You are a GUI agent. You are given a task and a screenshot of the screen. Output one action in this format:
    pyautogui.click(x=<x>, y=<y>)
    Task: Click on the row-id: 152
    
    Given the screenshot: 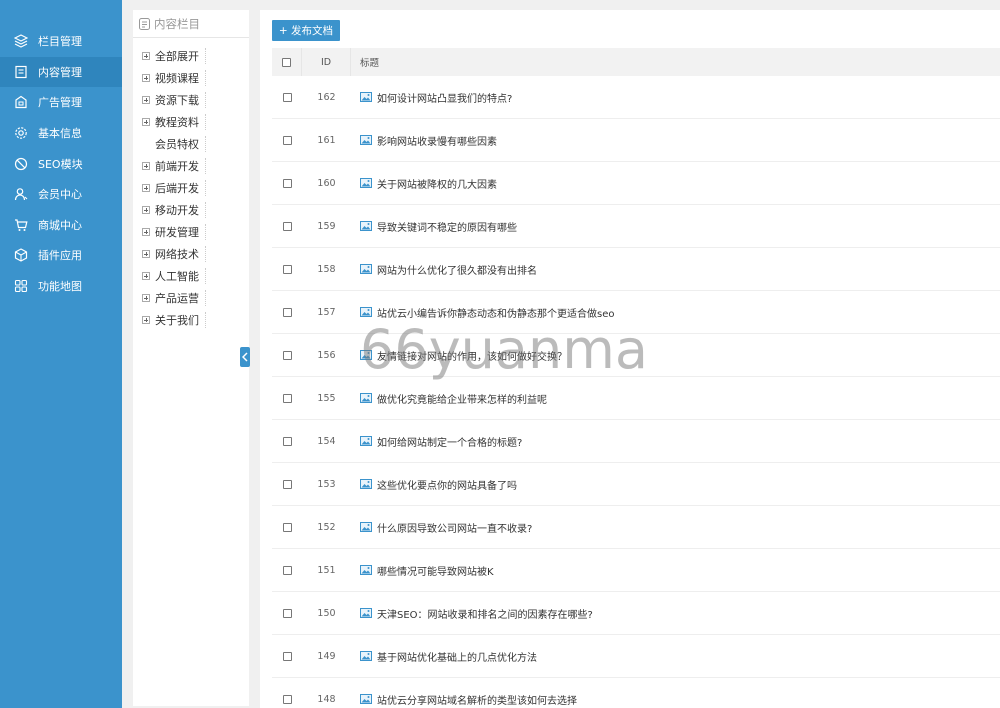 What is the action you would take?
    pyautogui.click(x=326, y=527)
    